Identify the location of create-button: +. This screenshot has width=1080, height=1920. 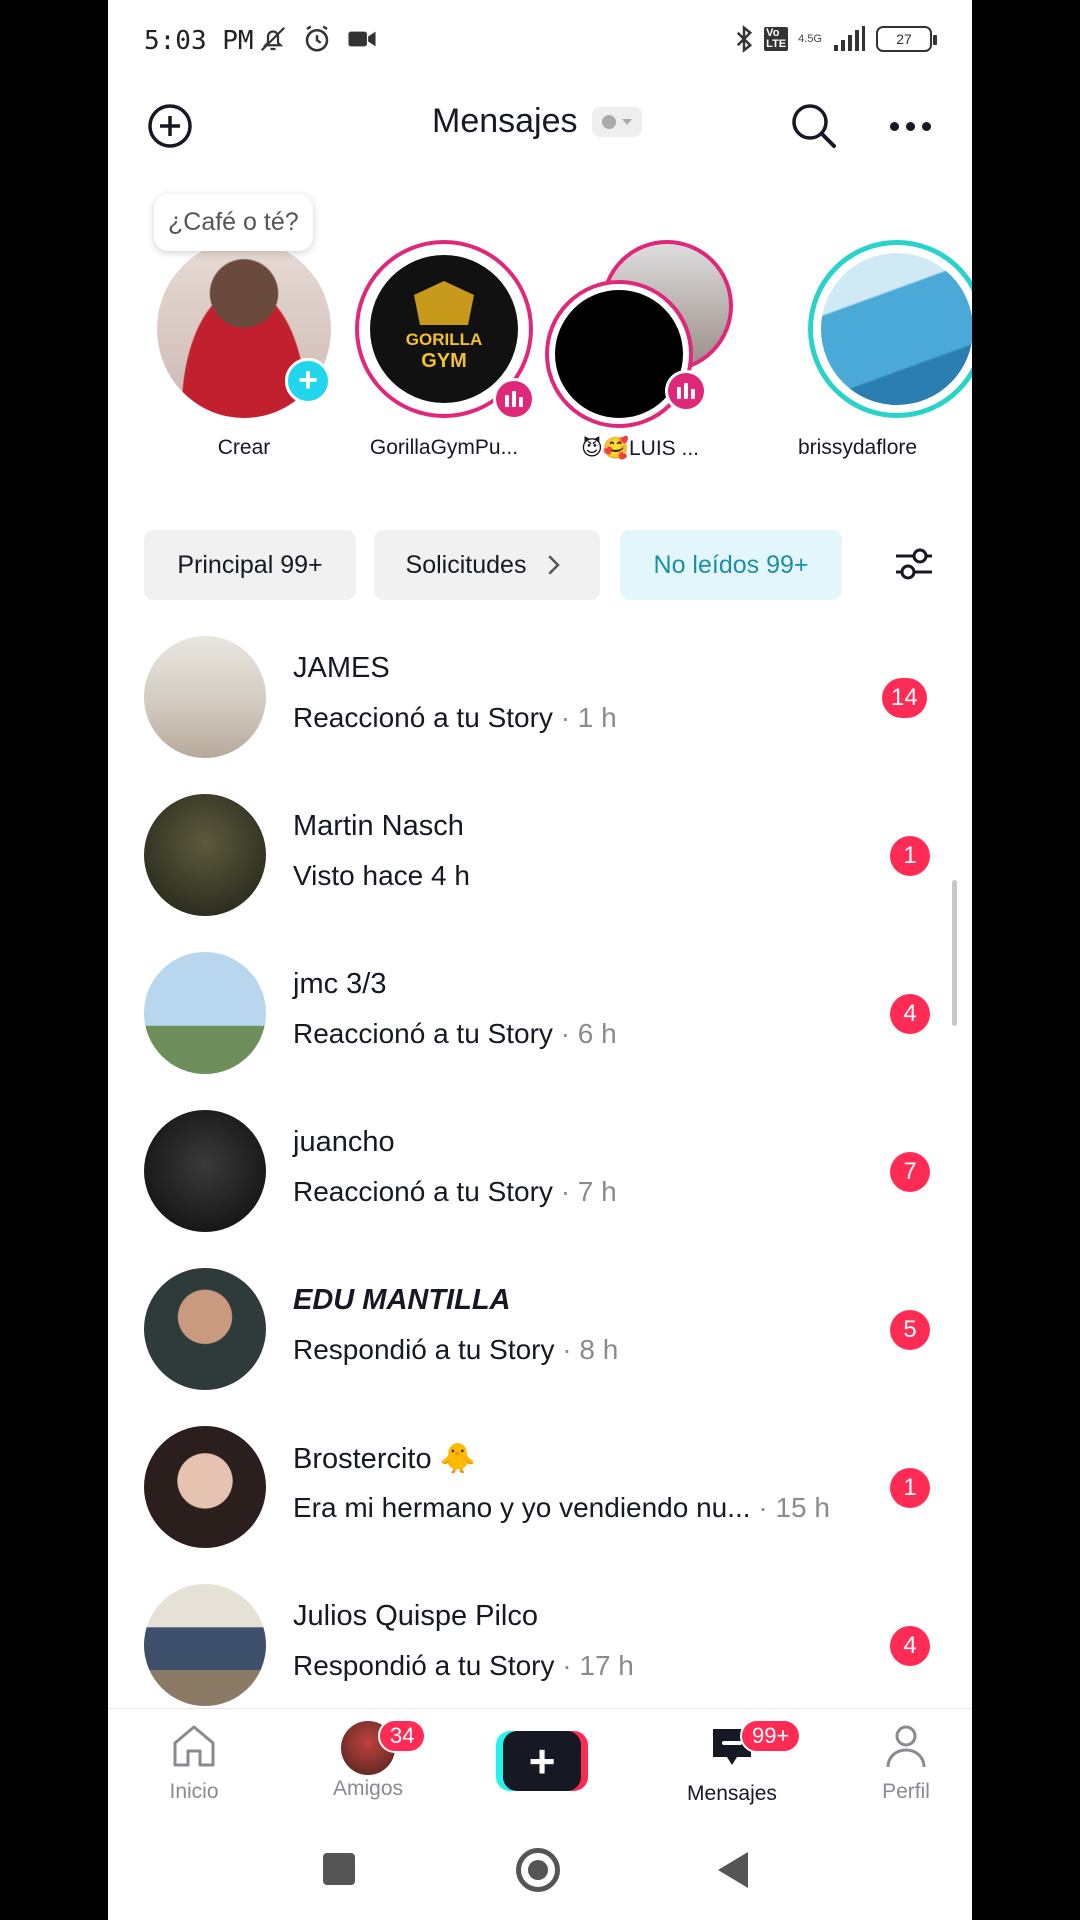
(542, 1761).